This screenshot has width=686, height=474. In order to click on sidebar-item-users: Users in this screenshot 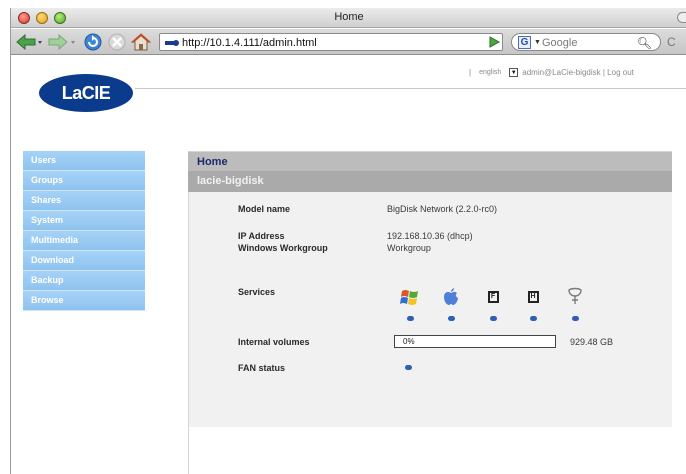, I will do `click(84, 161)`.